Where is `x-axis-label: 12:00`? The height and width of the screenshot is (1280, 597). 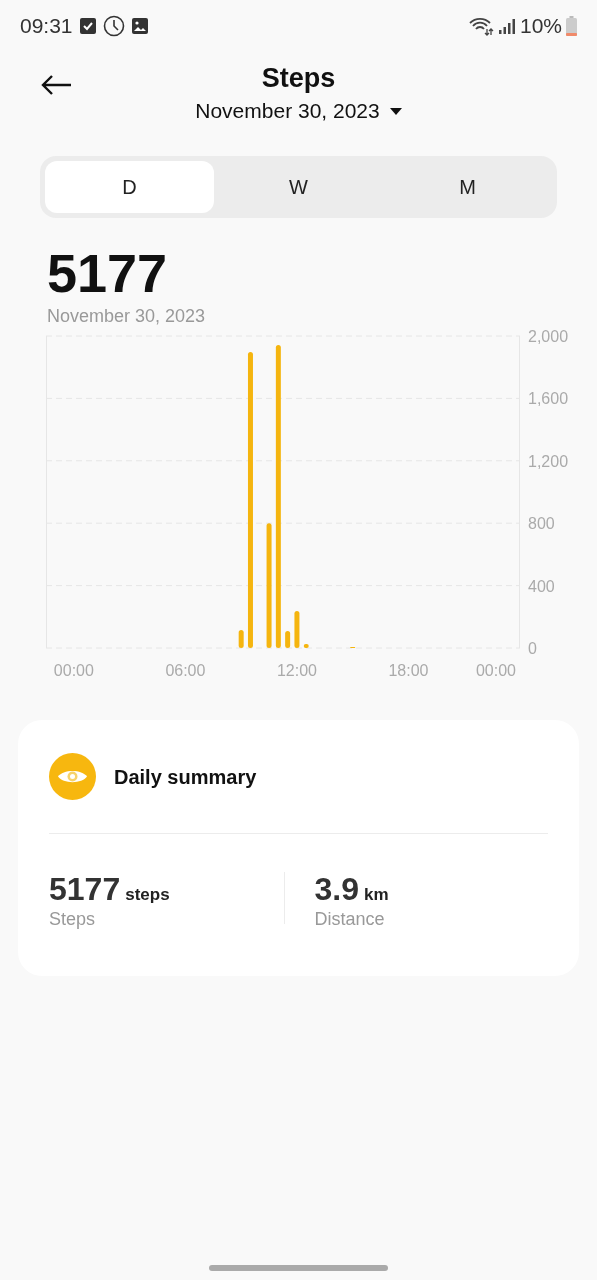
x-axis-label: 12:00 is located at coordinates (296, 670).